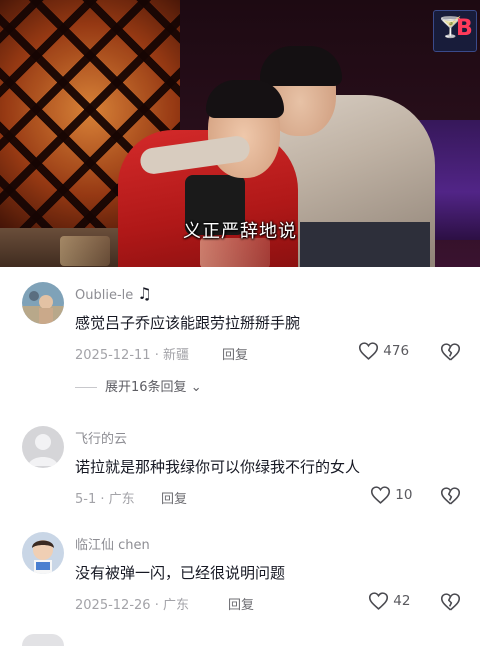 This screenshot has height=646, width=480. What do you see at coordinates (404, 495) in the screenshot?
I see `like-count: 10` at bounding box center [404, 495].